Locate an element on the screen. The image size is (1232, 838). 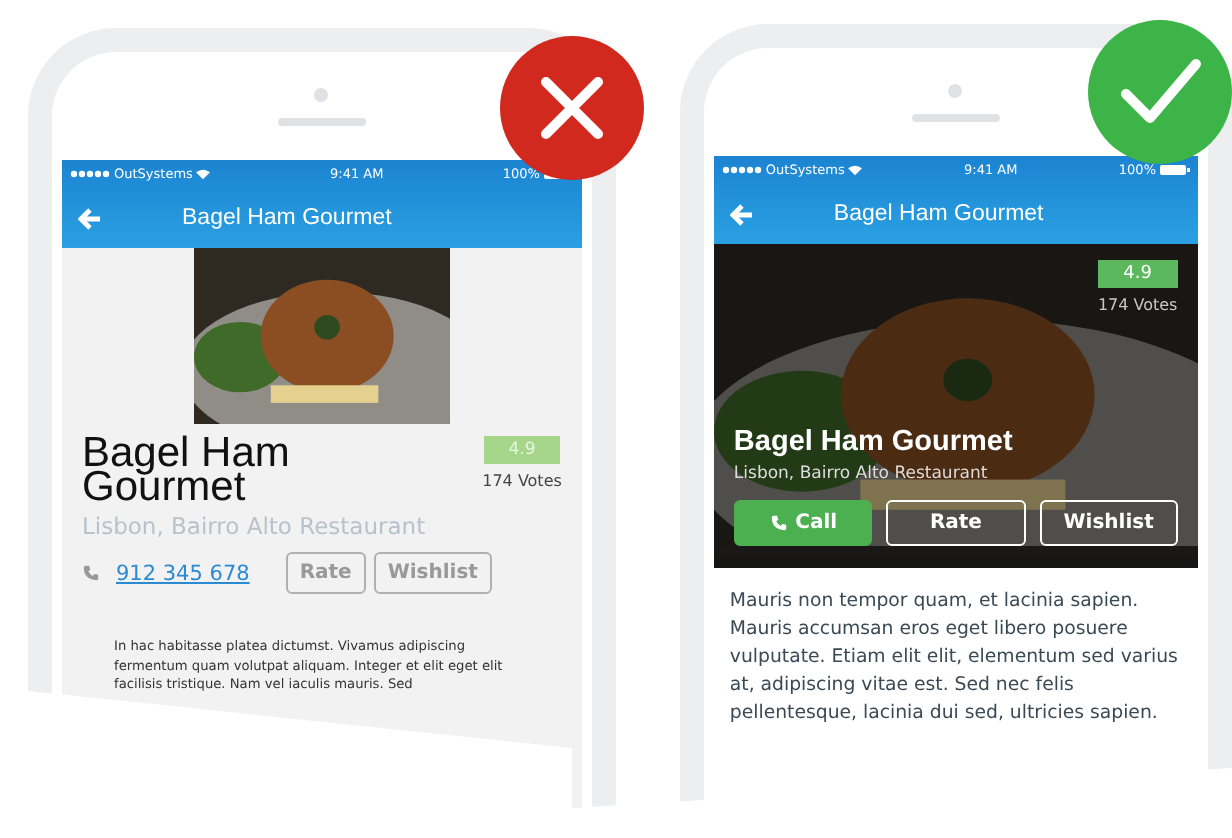
battery-icon is located at coordinates (1175, 170).